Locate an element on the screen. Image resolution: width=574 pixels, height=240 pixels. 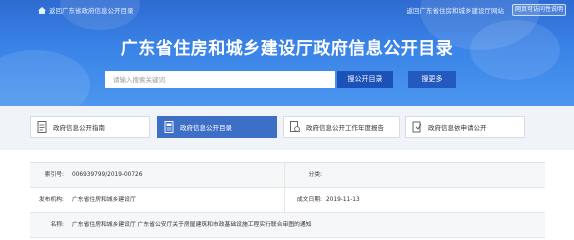
home-icon is located at coordinates (42, 10).